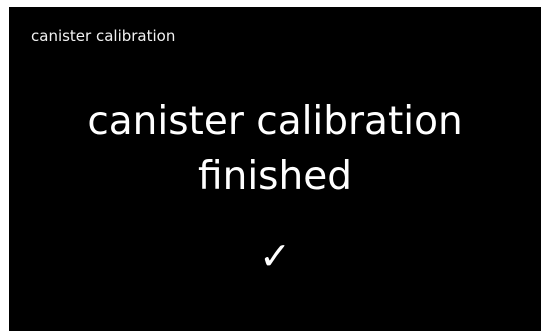 The height and width of the screenshot is (331, 542). I want to click on screen-title: canister calibration, so click(103, 36).